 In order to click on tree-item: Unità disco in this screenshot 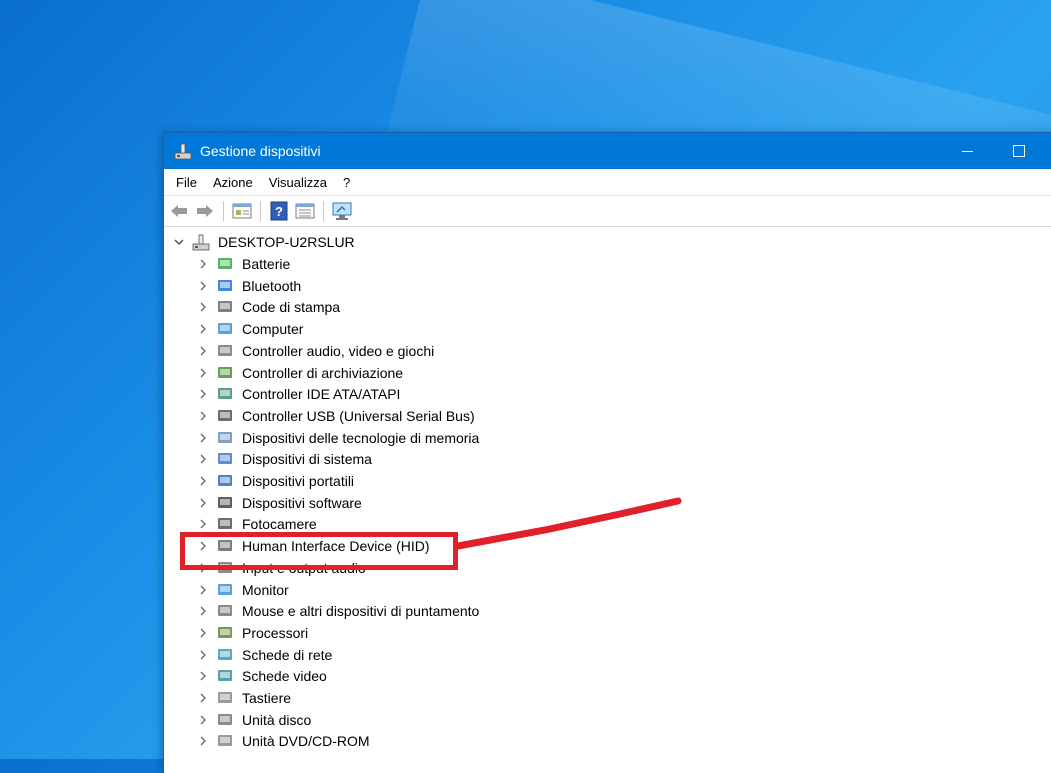, I will do `click(253, 720)`.